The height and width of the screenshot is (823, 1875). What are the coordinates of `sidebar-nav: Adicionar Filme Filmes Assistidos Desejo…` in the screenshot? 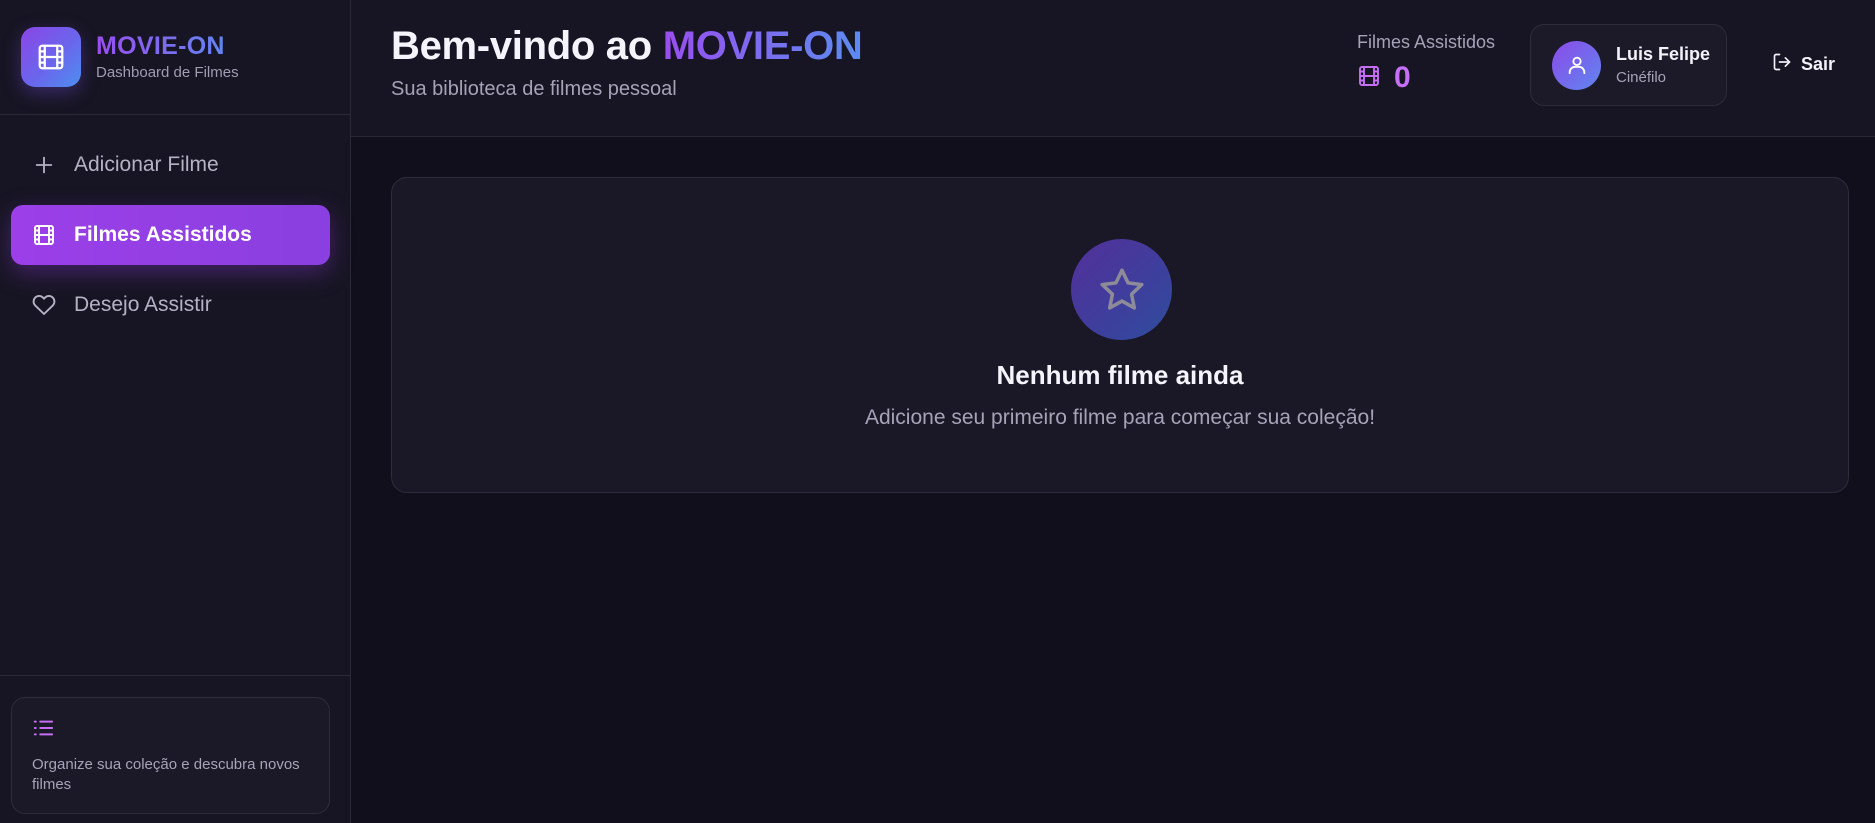 It's located at (175, 215).